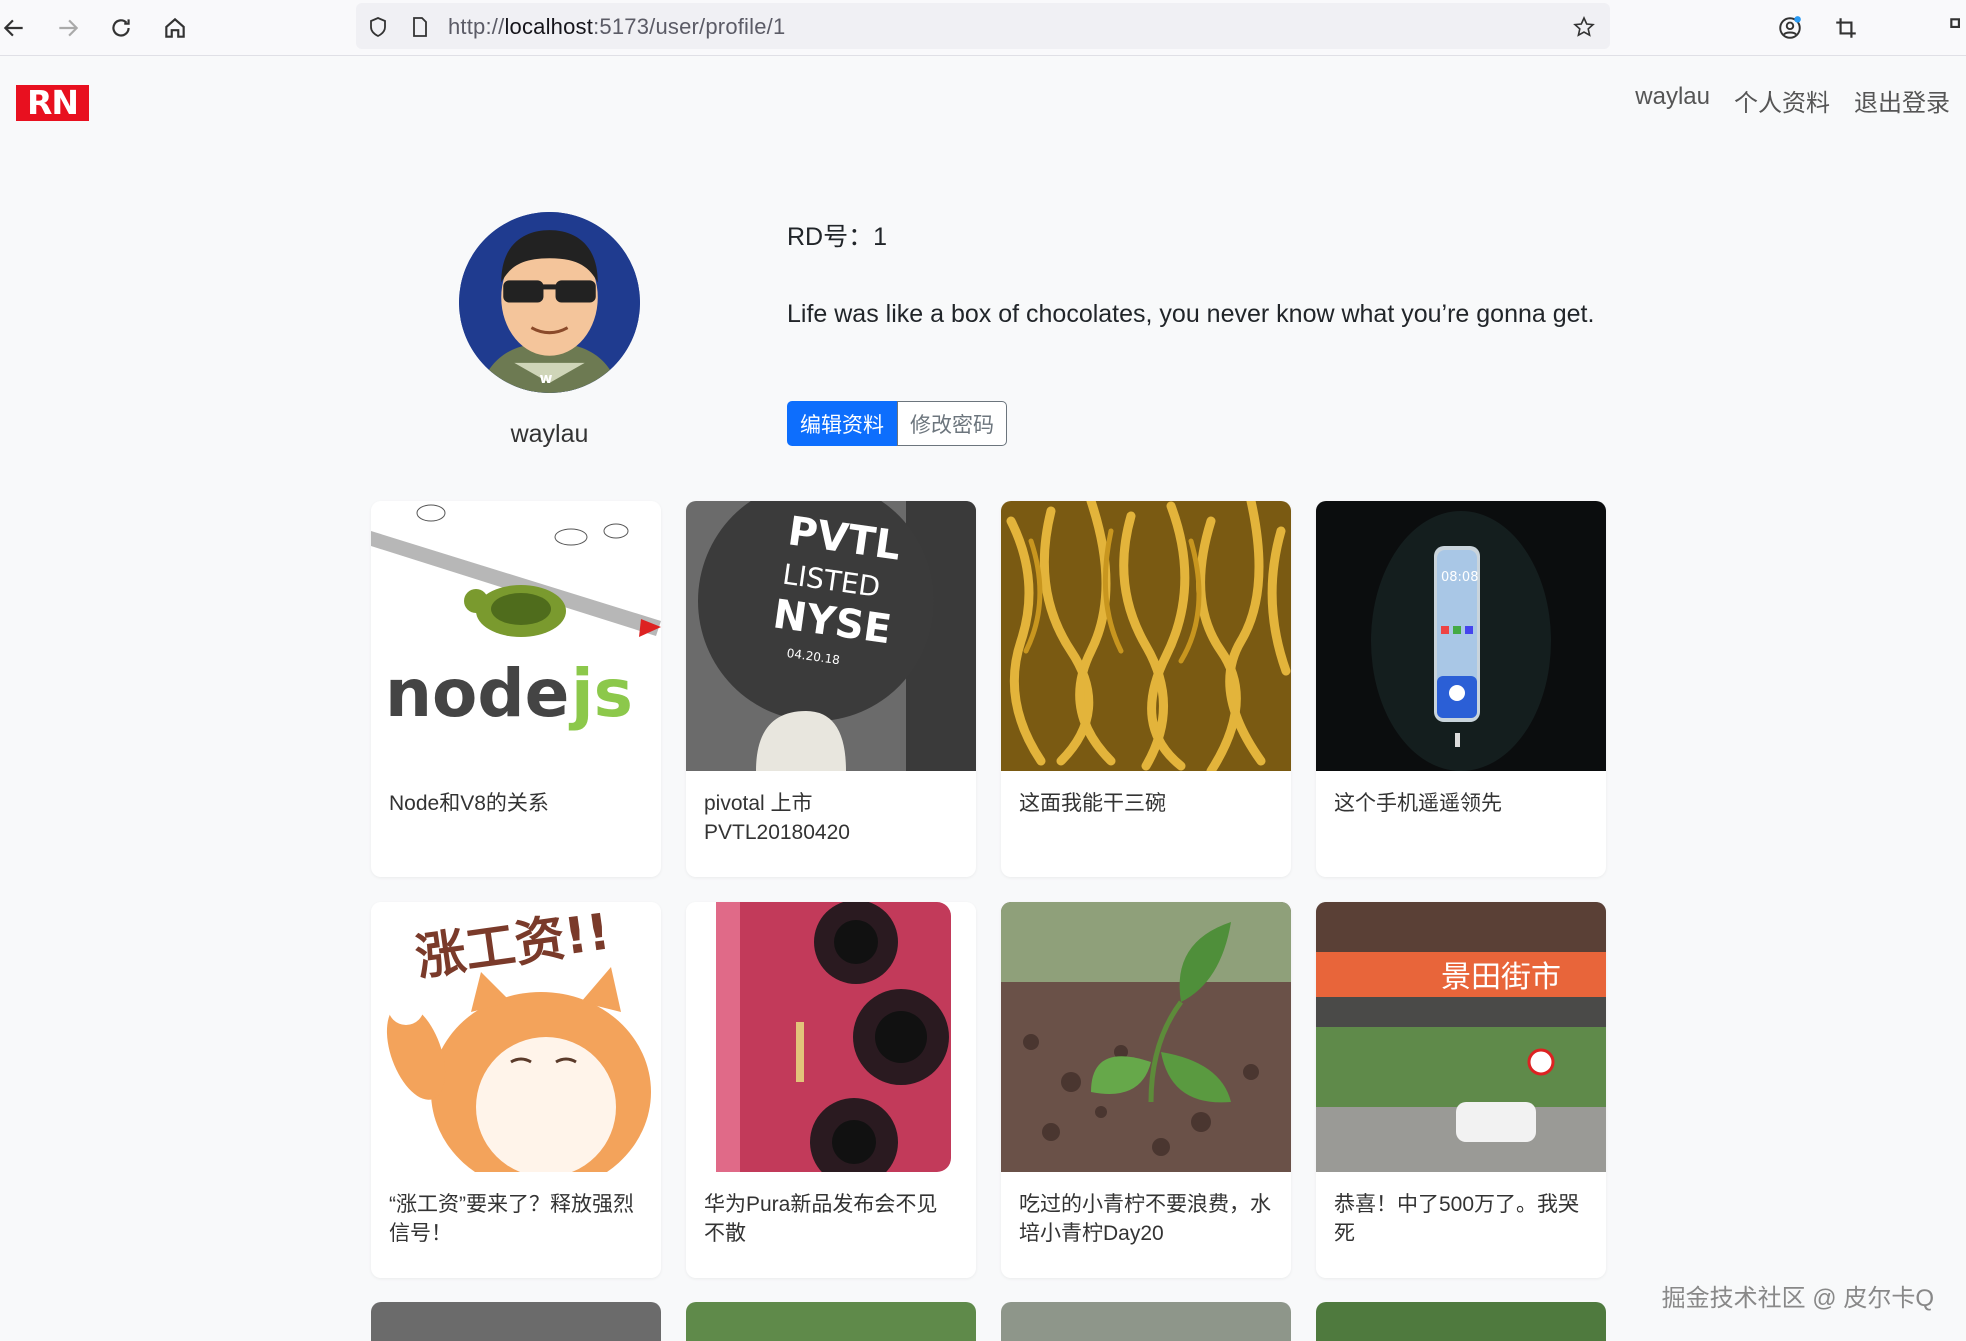  I want to click on market-sign-text: 景田街市, so click(1501, 977).